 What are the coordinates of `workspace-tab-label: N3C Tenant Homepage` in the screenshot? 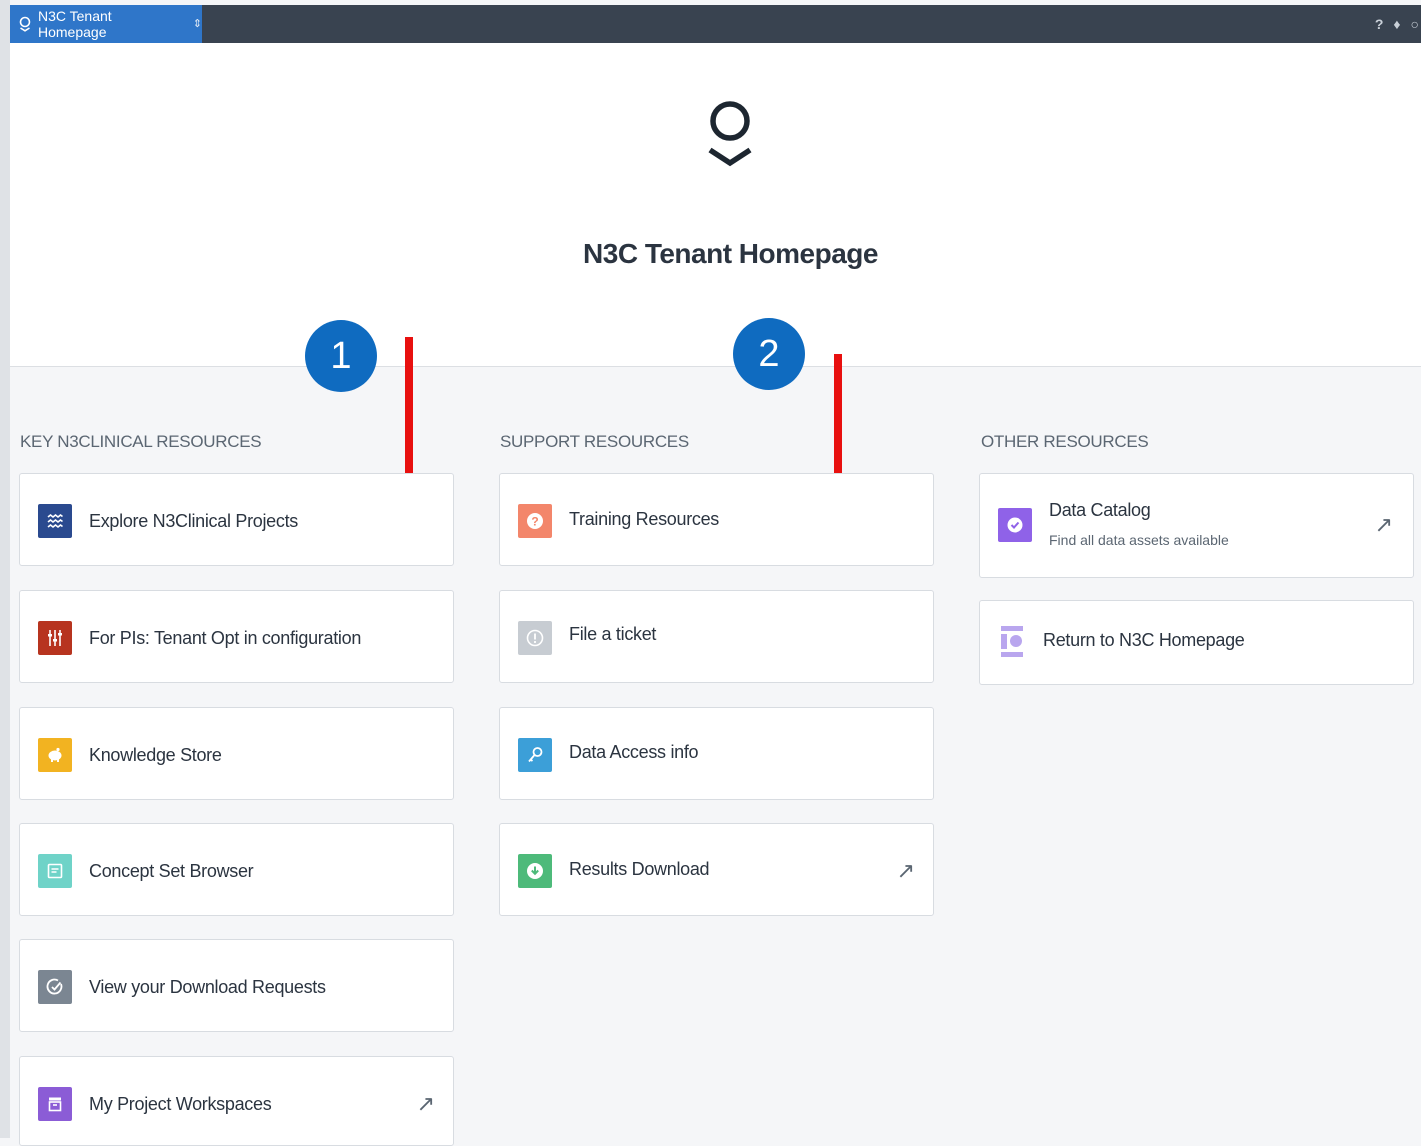 It's located at (75, 24).